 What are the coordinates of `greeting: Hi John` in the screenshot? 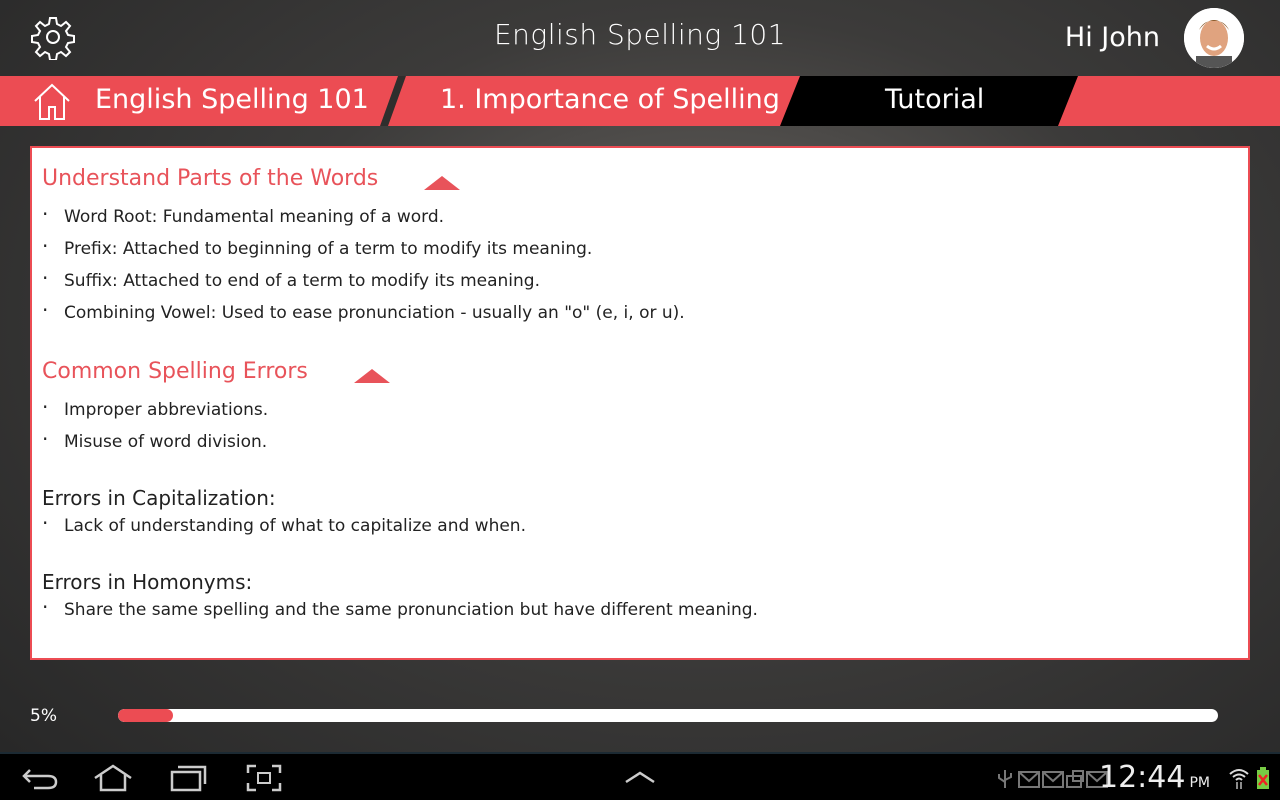 It's located at (1112, 37).